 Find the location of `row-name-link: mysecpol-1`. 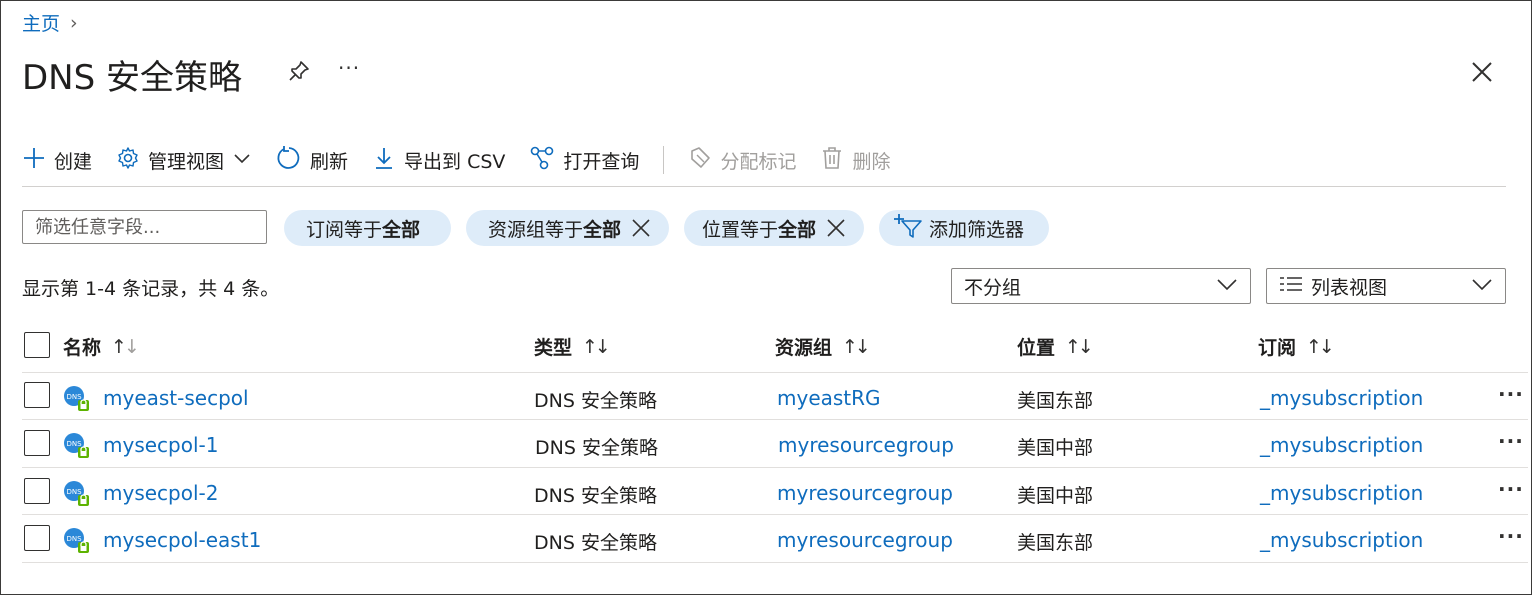

row-name-link: mysecpol-1 is located at coordinates (160, 445).